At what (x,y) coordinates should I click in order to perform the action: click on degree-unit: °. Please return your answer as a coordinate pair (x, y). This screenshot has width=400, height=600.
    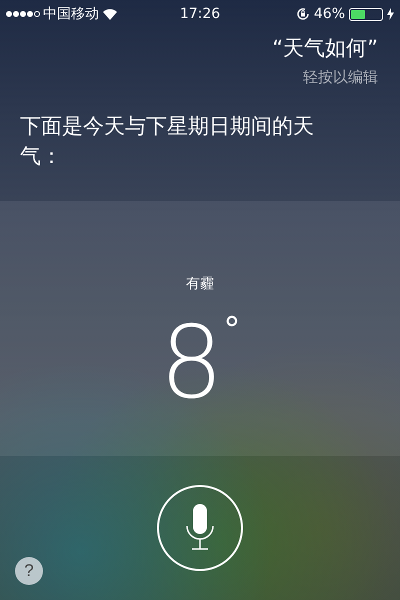
    Looking at the image, I should click on (231, 330).